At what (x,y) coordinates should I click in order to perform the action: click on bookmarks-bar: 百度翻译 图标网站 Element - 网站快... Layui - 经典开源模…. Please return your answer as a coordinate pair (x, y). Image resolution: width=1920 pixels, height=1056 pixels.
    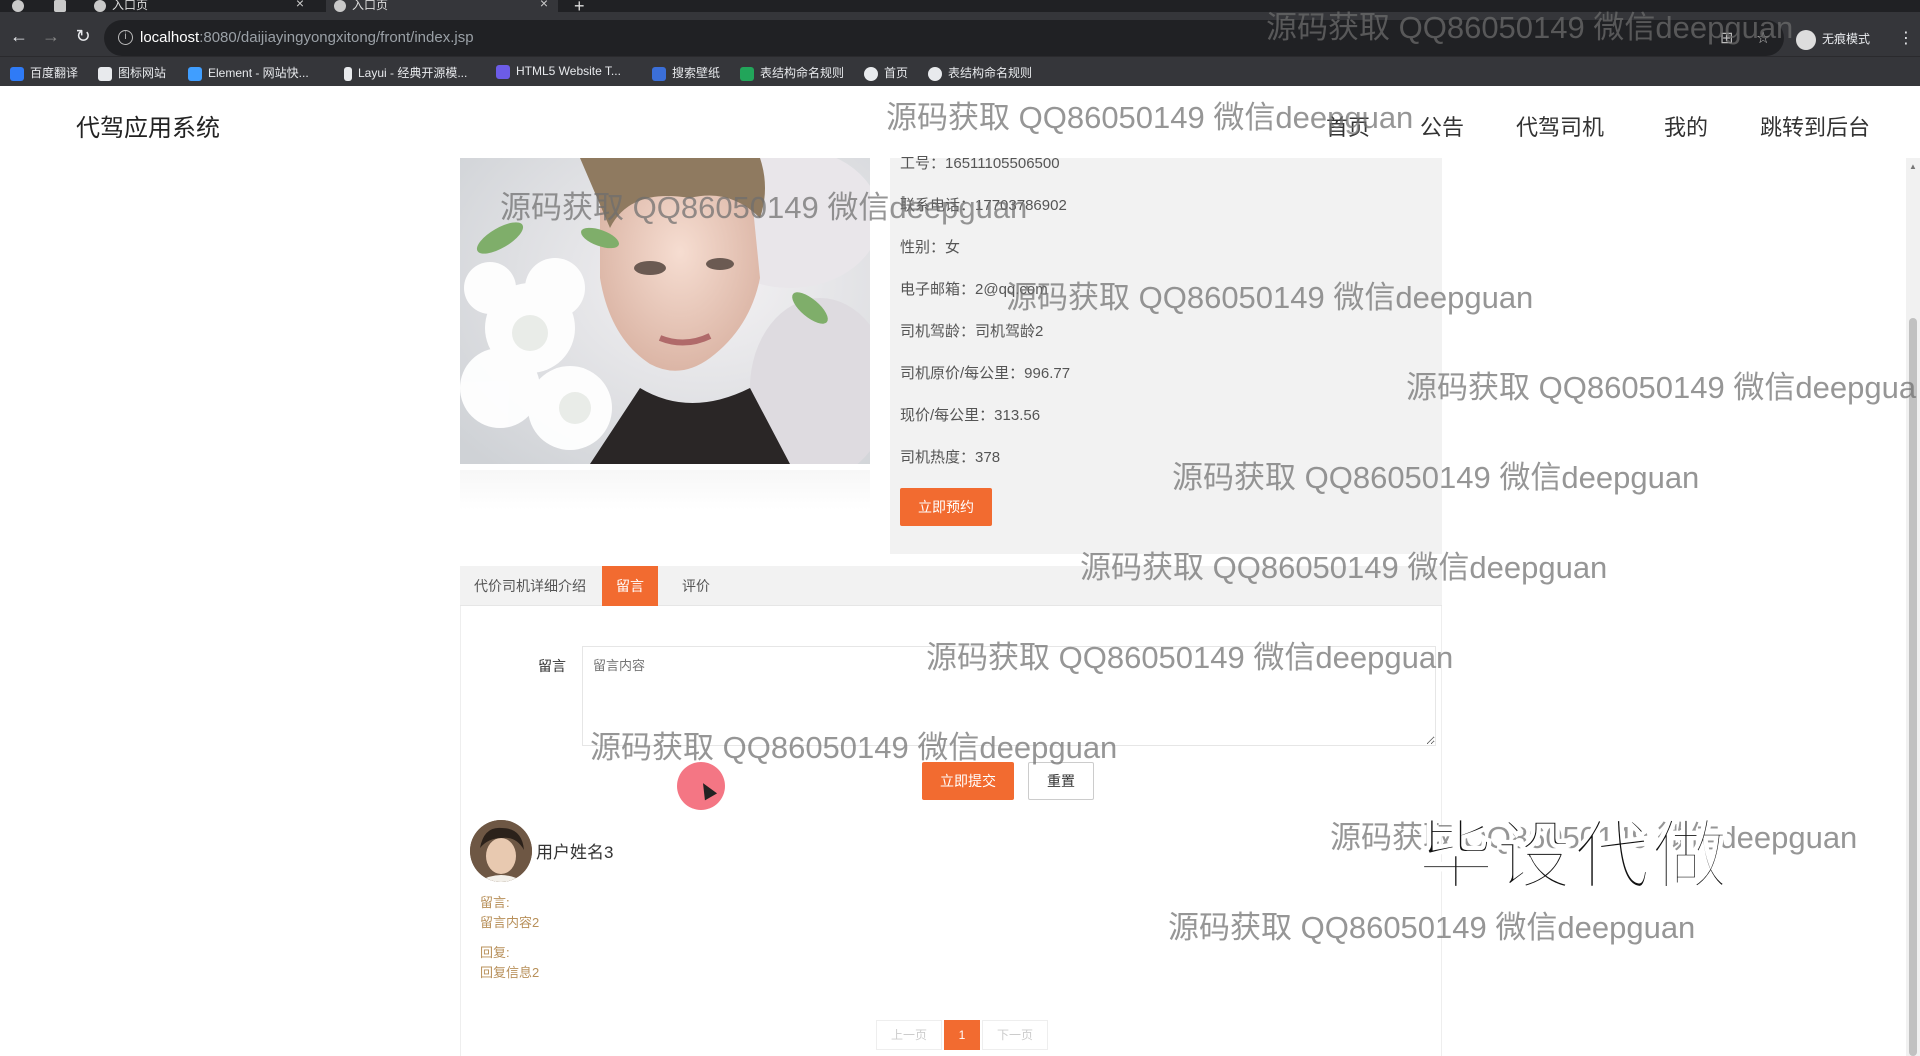
    Looking at the image, I should click on (960, 71).